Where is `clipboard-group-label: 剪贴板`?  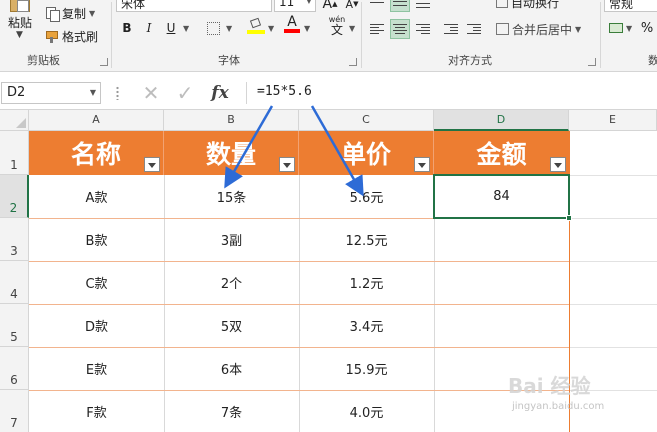 clipboard-group-label: 剪贴板 is located at coordinates (43, 60).